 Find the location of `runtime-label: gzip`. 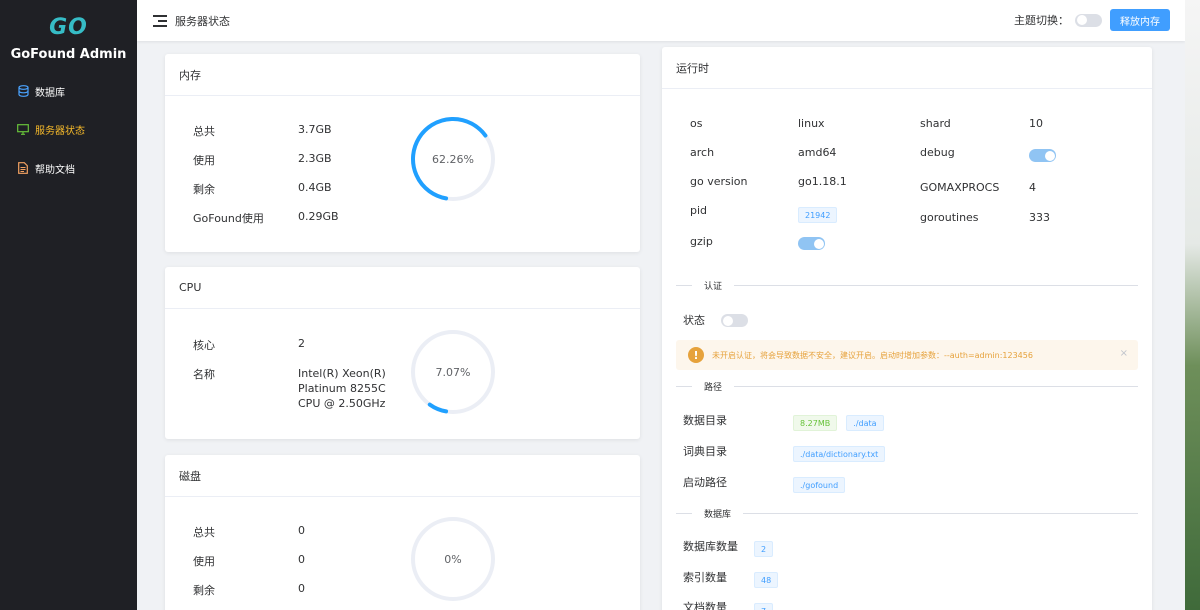

runtime-label: gzip is located at coordinates (701, 241).